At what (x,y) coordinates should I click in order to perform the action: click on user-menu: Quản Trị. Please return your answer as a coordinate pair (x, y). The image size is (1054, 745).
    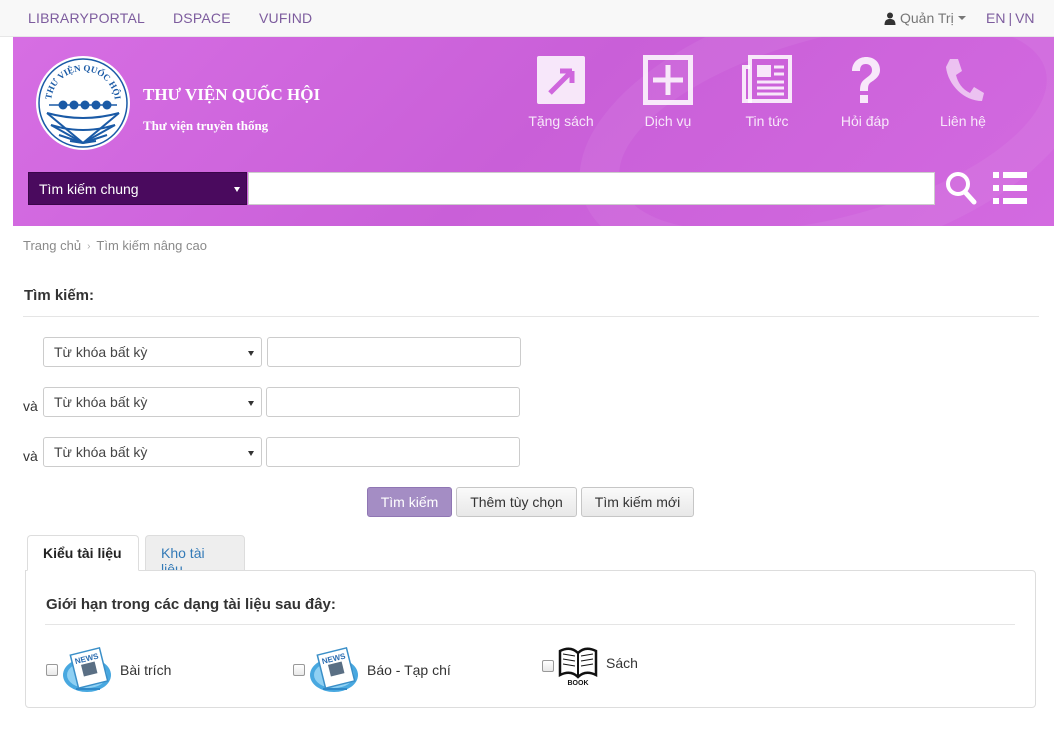
    Looking at the image, I should click on (925, 18).